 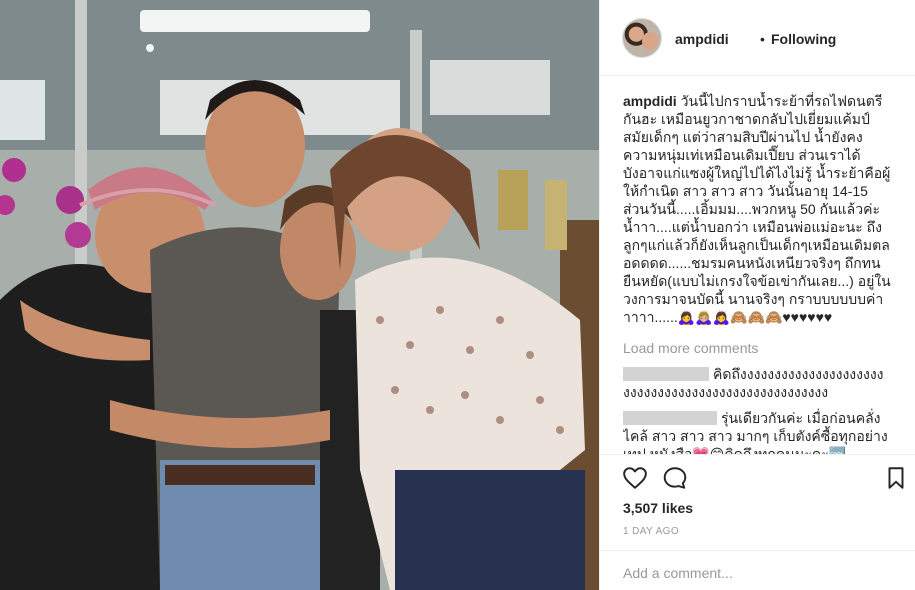 I want to click on post-header: ampdidi • Following, so click(x=757, y=38).